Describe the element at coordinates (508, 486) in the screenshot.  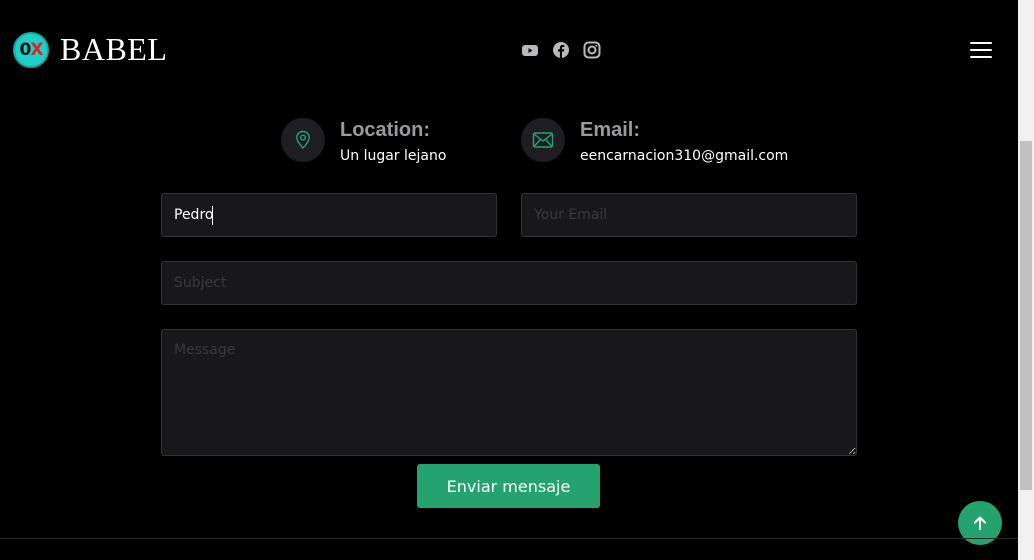
I see `send-message-button: Enviar mensaje` at that location.